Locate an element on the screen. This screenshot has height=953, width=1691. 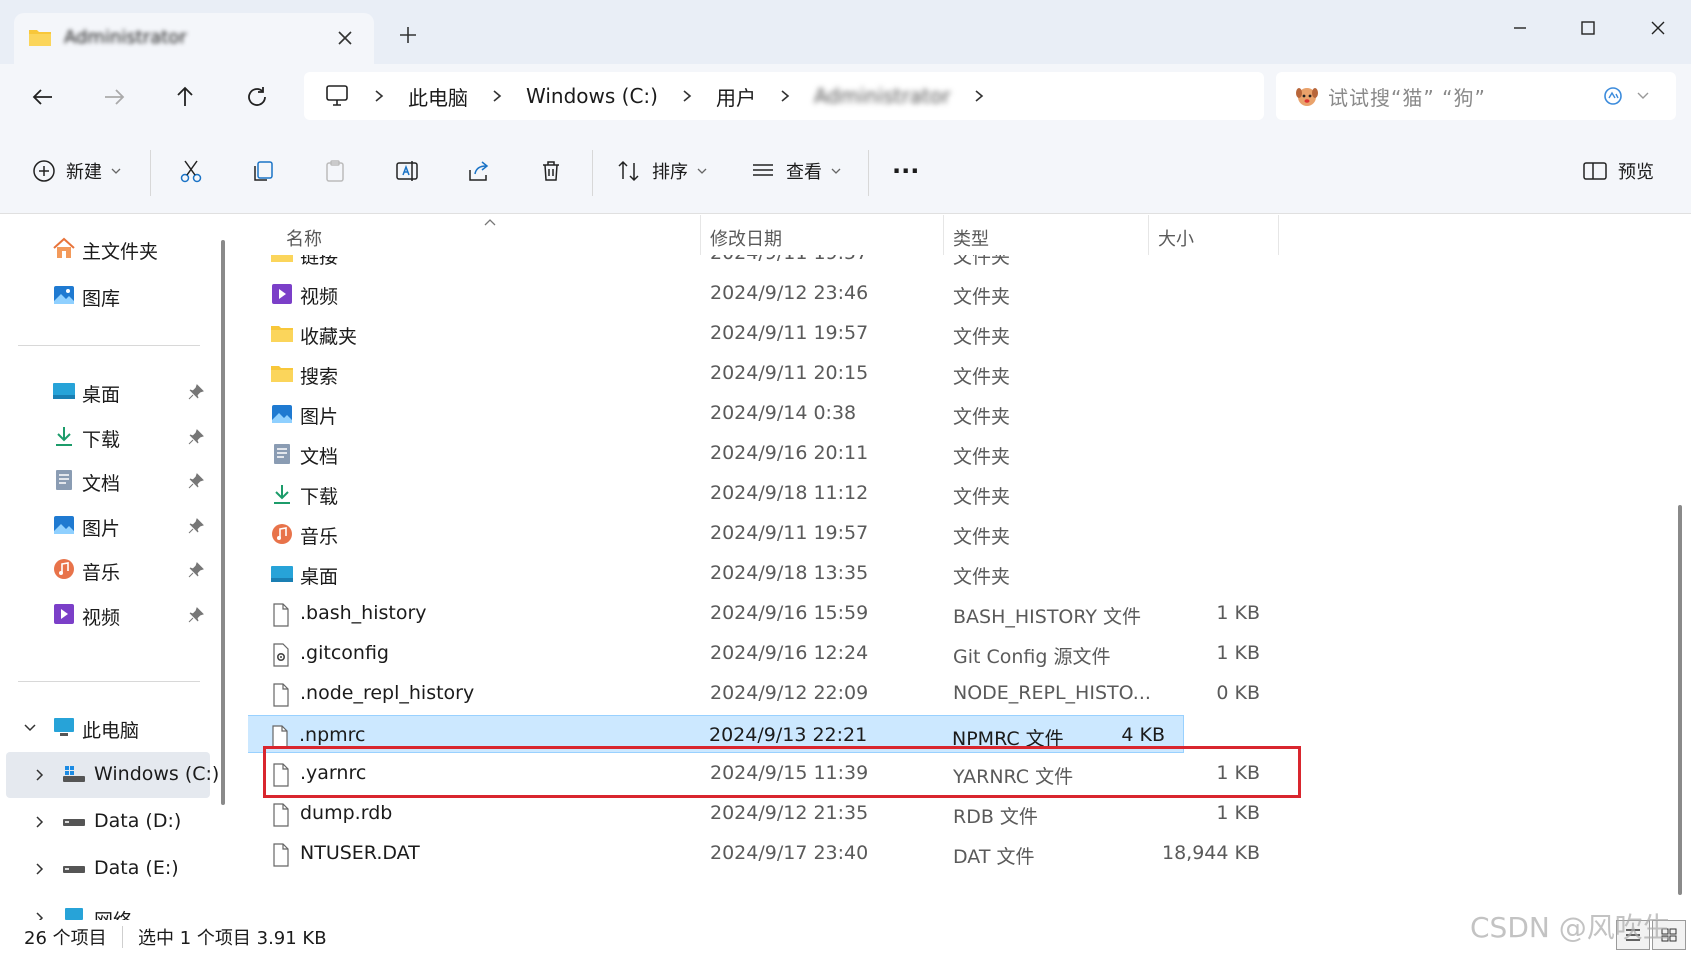
new-button: 新建 is located at coordinates (77, 171).